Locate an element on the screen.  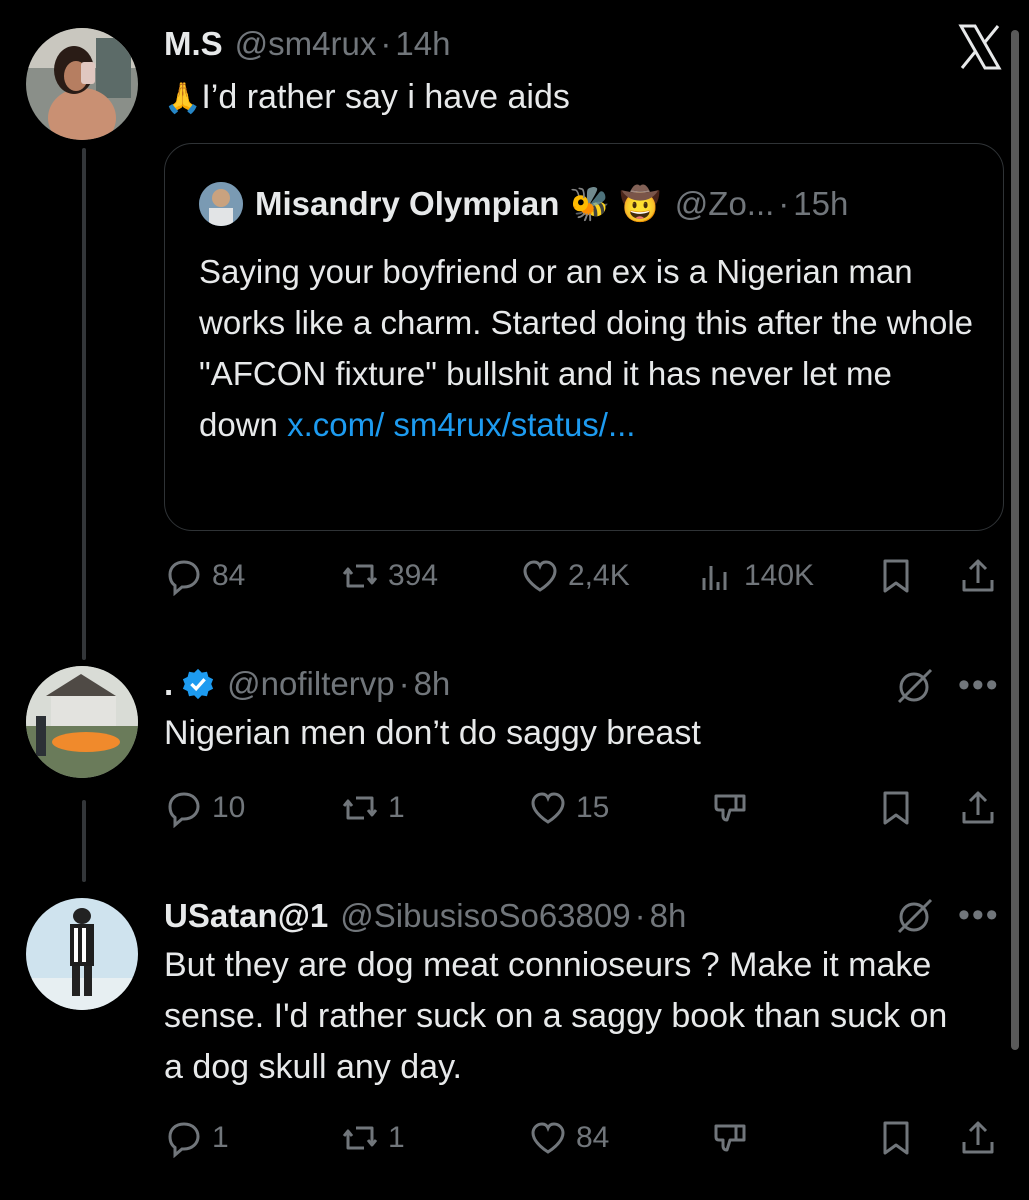
username: @sm4rux is located at coordinates (306, 44).